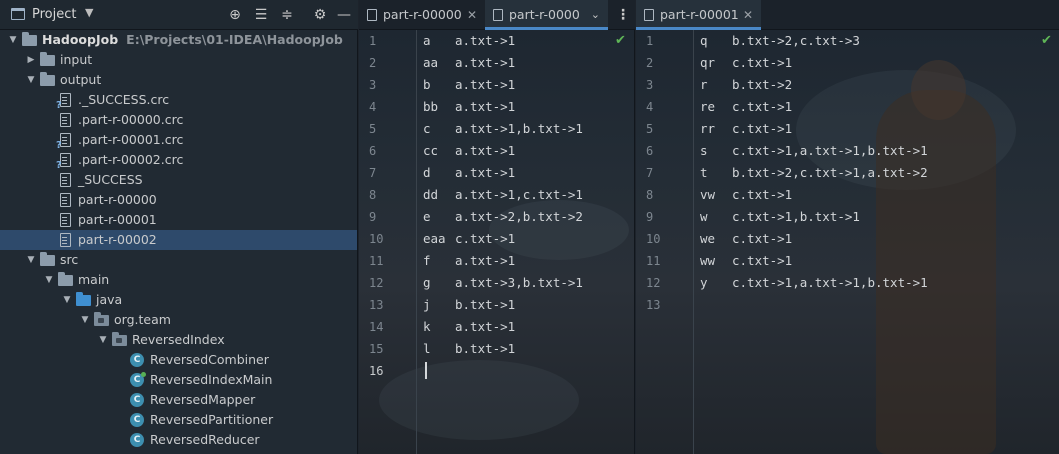  Describe the element at coordinates (431, 106) in the screenshot. I see `index-key: bb` at that location.